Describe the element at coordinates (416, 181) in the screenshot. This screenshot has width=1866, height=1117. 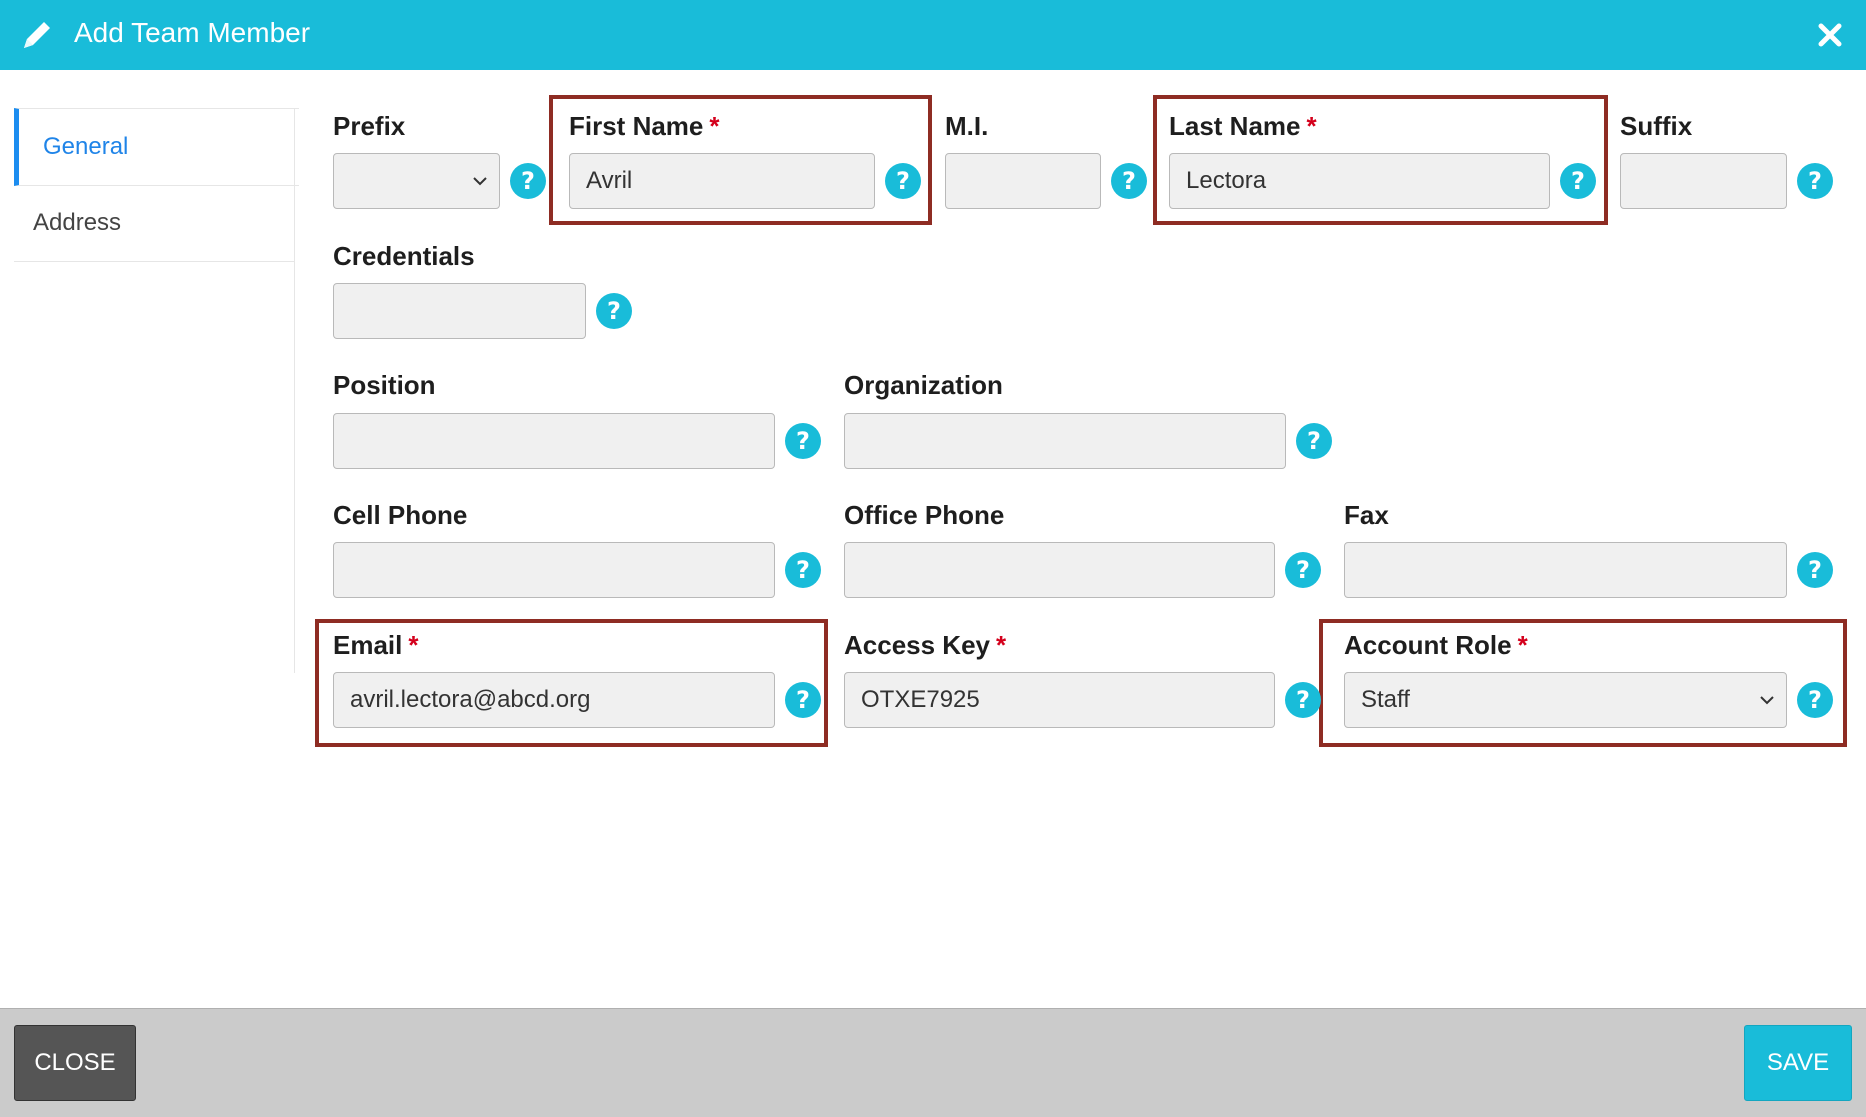
I see `prefix-select` at that location.